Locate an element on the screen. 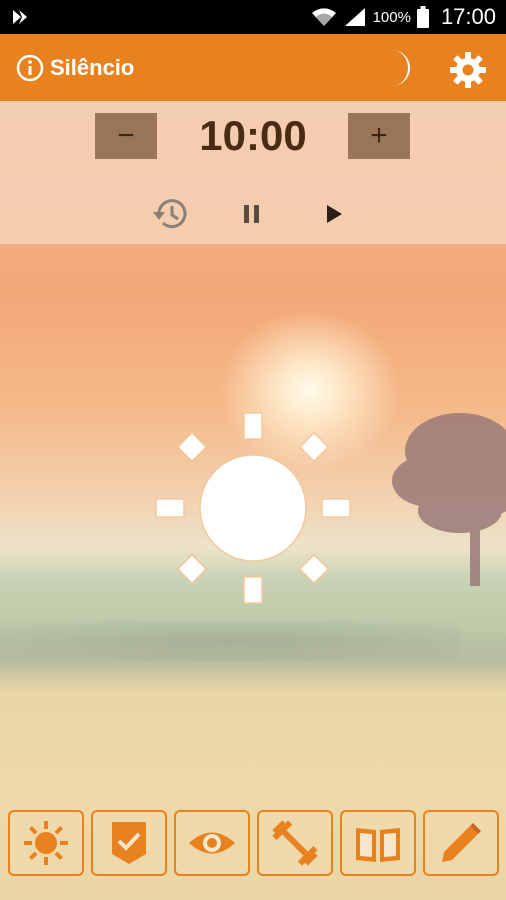  sun-tab-icon is located at coordinates (46, 843).